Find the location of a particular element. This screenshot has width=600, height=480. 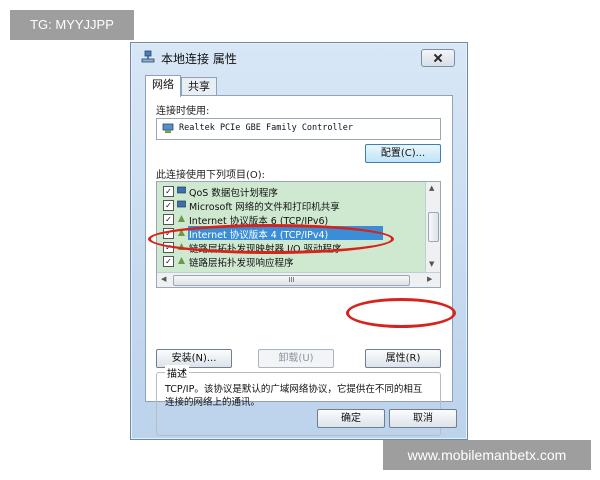

properties-highlight-ellipse is located at coordinates (401, 313).